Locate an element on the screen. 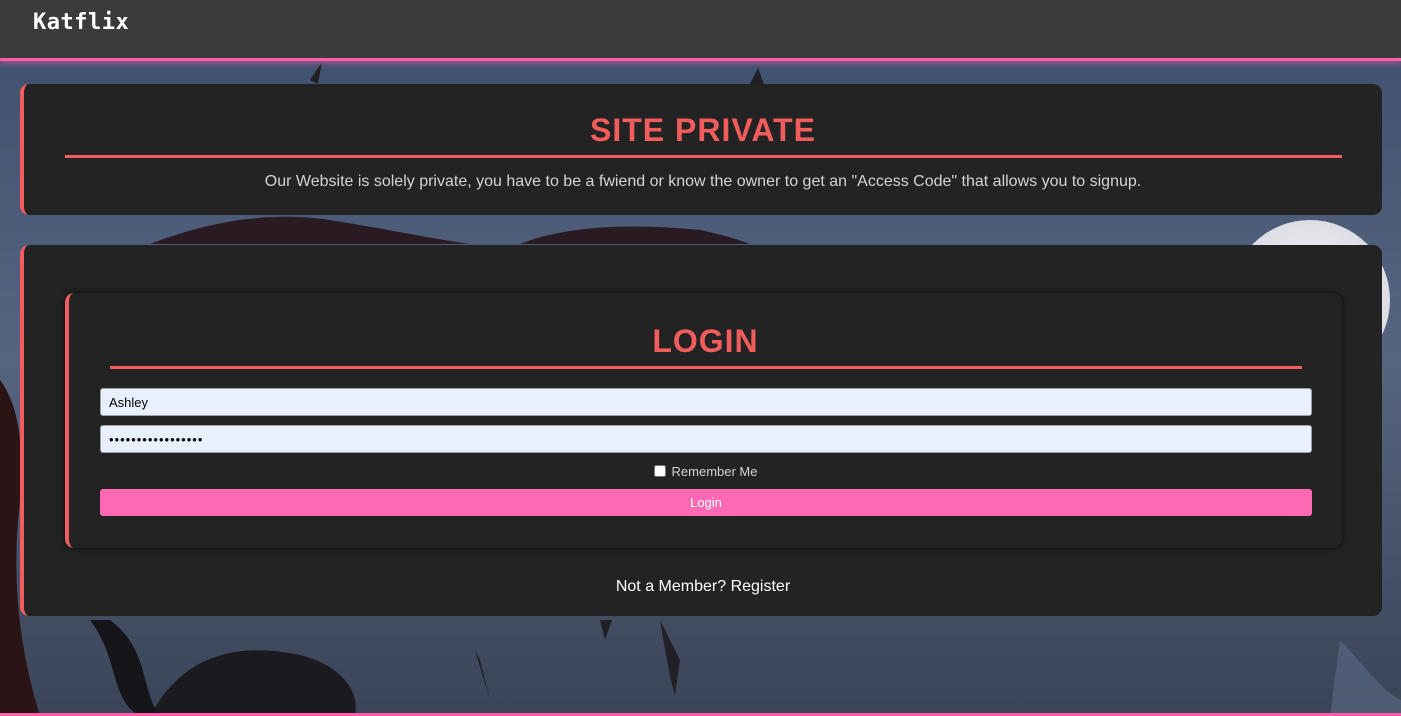 This screenshot has width=1401, height=716. remember-me-label: Remember Me is located at coordinates (715, 471).